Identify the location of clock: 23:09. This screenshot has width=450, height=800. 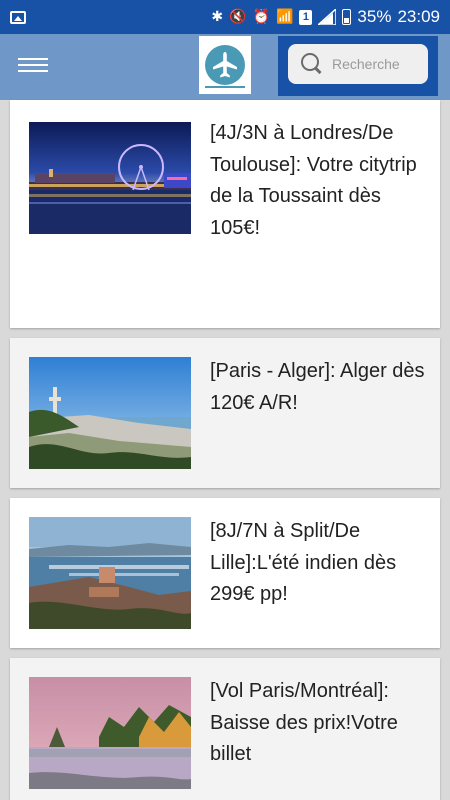
(418, 16).